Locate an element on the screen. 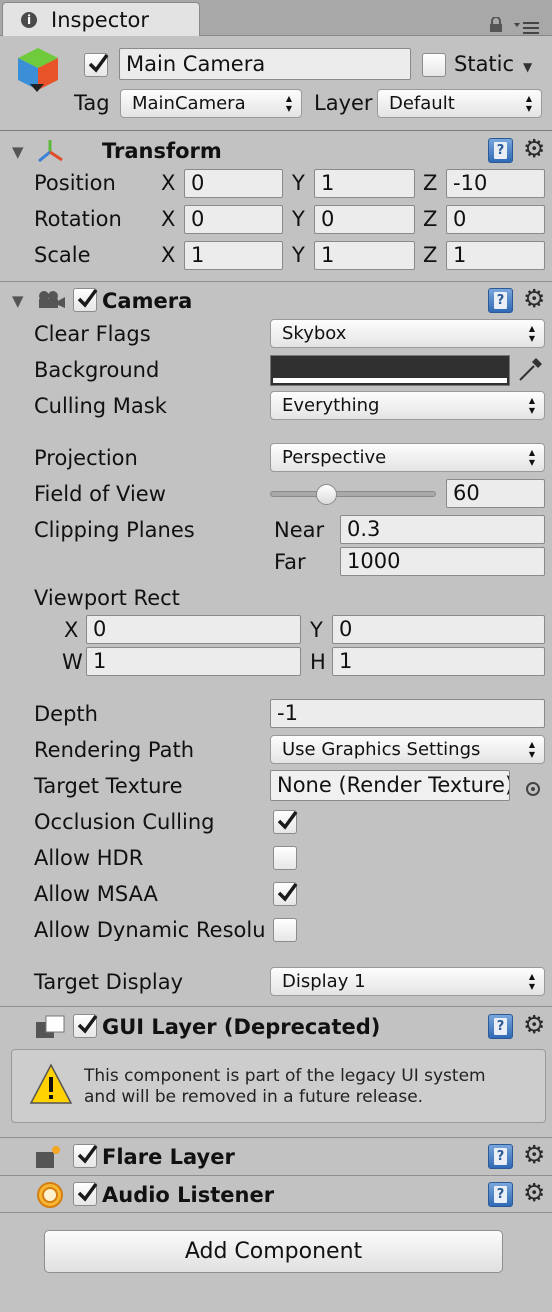  rotation-y-field: 0 is located at coordinates (364, 219).